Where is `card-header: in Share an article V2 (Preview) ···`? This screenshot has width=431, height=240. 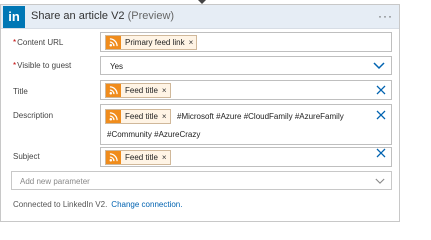
card-header: in Share an article V2 (Preview) ··· is located at coordinates (200, 17).